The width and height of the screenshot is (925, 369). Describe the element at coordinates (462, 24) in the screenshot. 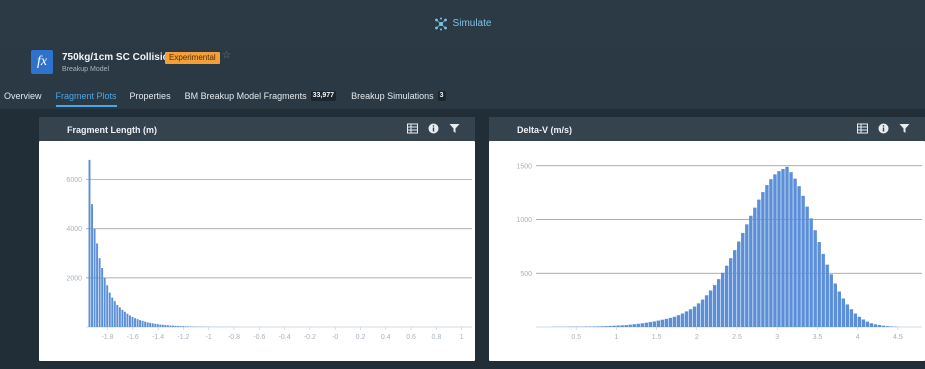

I see `simulate-button: Simulate` at that location.